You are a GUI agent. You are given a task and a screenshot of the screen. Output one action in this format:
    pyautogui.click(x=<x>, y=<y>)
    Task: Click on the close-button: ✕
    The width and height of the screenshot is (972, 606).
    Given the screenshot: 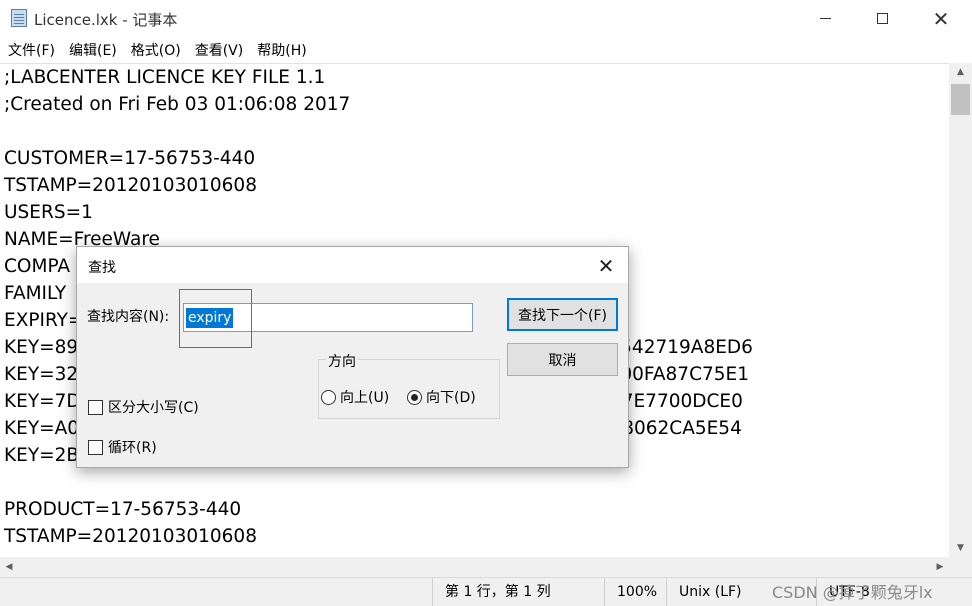 What is the action you would take?
    pyautogui.click(x=941, y=18)
    